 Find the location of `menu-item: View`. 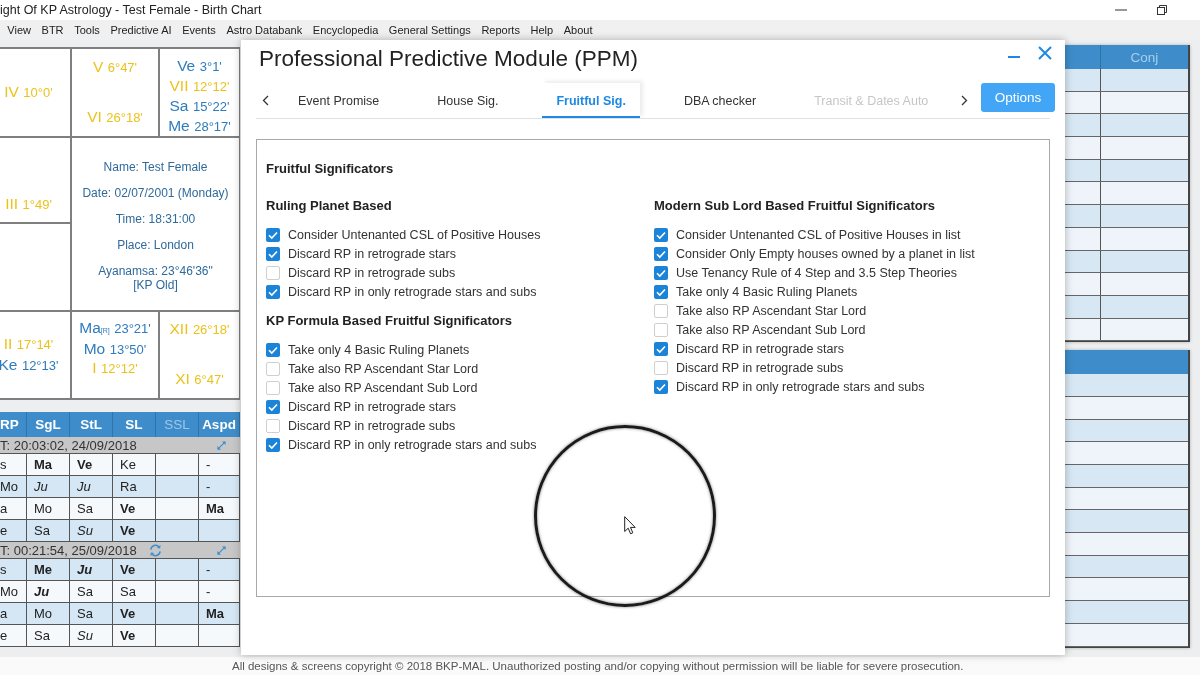

menu-item: View is located at coordinates (19, 30).